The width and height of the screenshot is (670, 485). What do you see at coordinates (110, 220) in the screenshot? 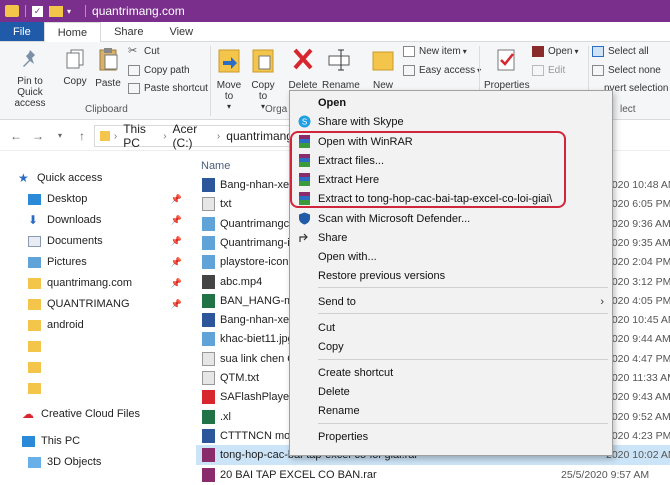
I see `nav-item-downloads: ⬇ Downloads 📌` at bounding box center [110, 220].